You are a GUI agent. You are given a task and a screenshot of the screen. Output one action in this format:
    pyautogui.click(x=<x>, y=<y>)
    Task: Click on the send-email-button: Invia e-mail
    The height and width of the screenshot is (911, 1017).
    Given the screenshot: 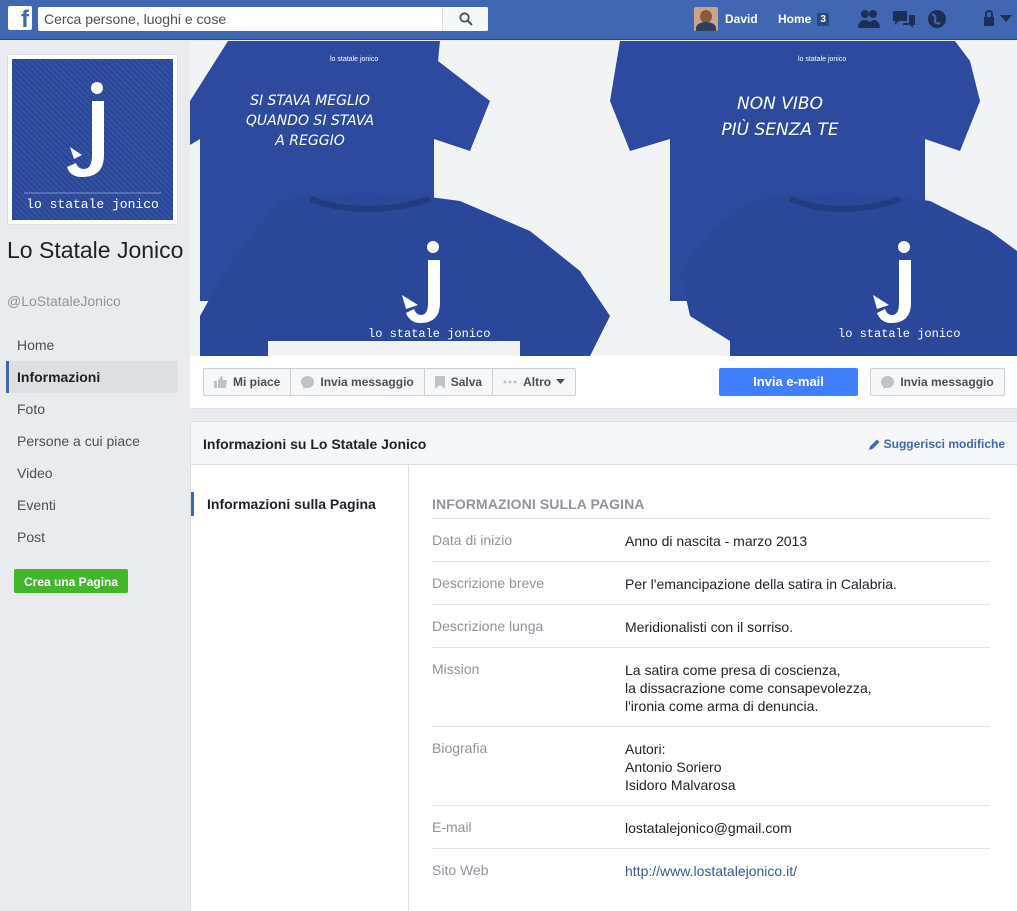 What is the action you would take?
    pyautogui.click(x=788, y=382)
    